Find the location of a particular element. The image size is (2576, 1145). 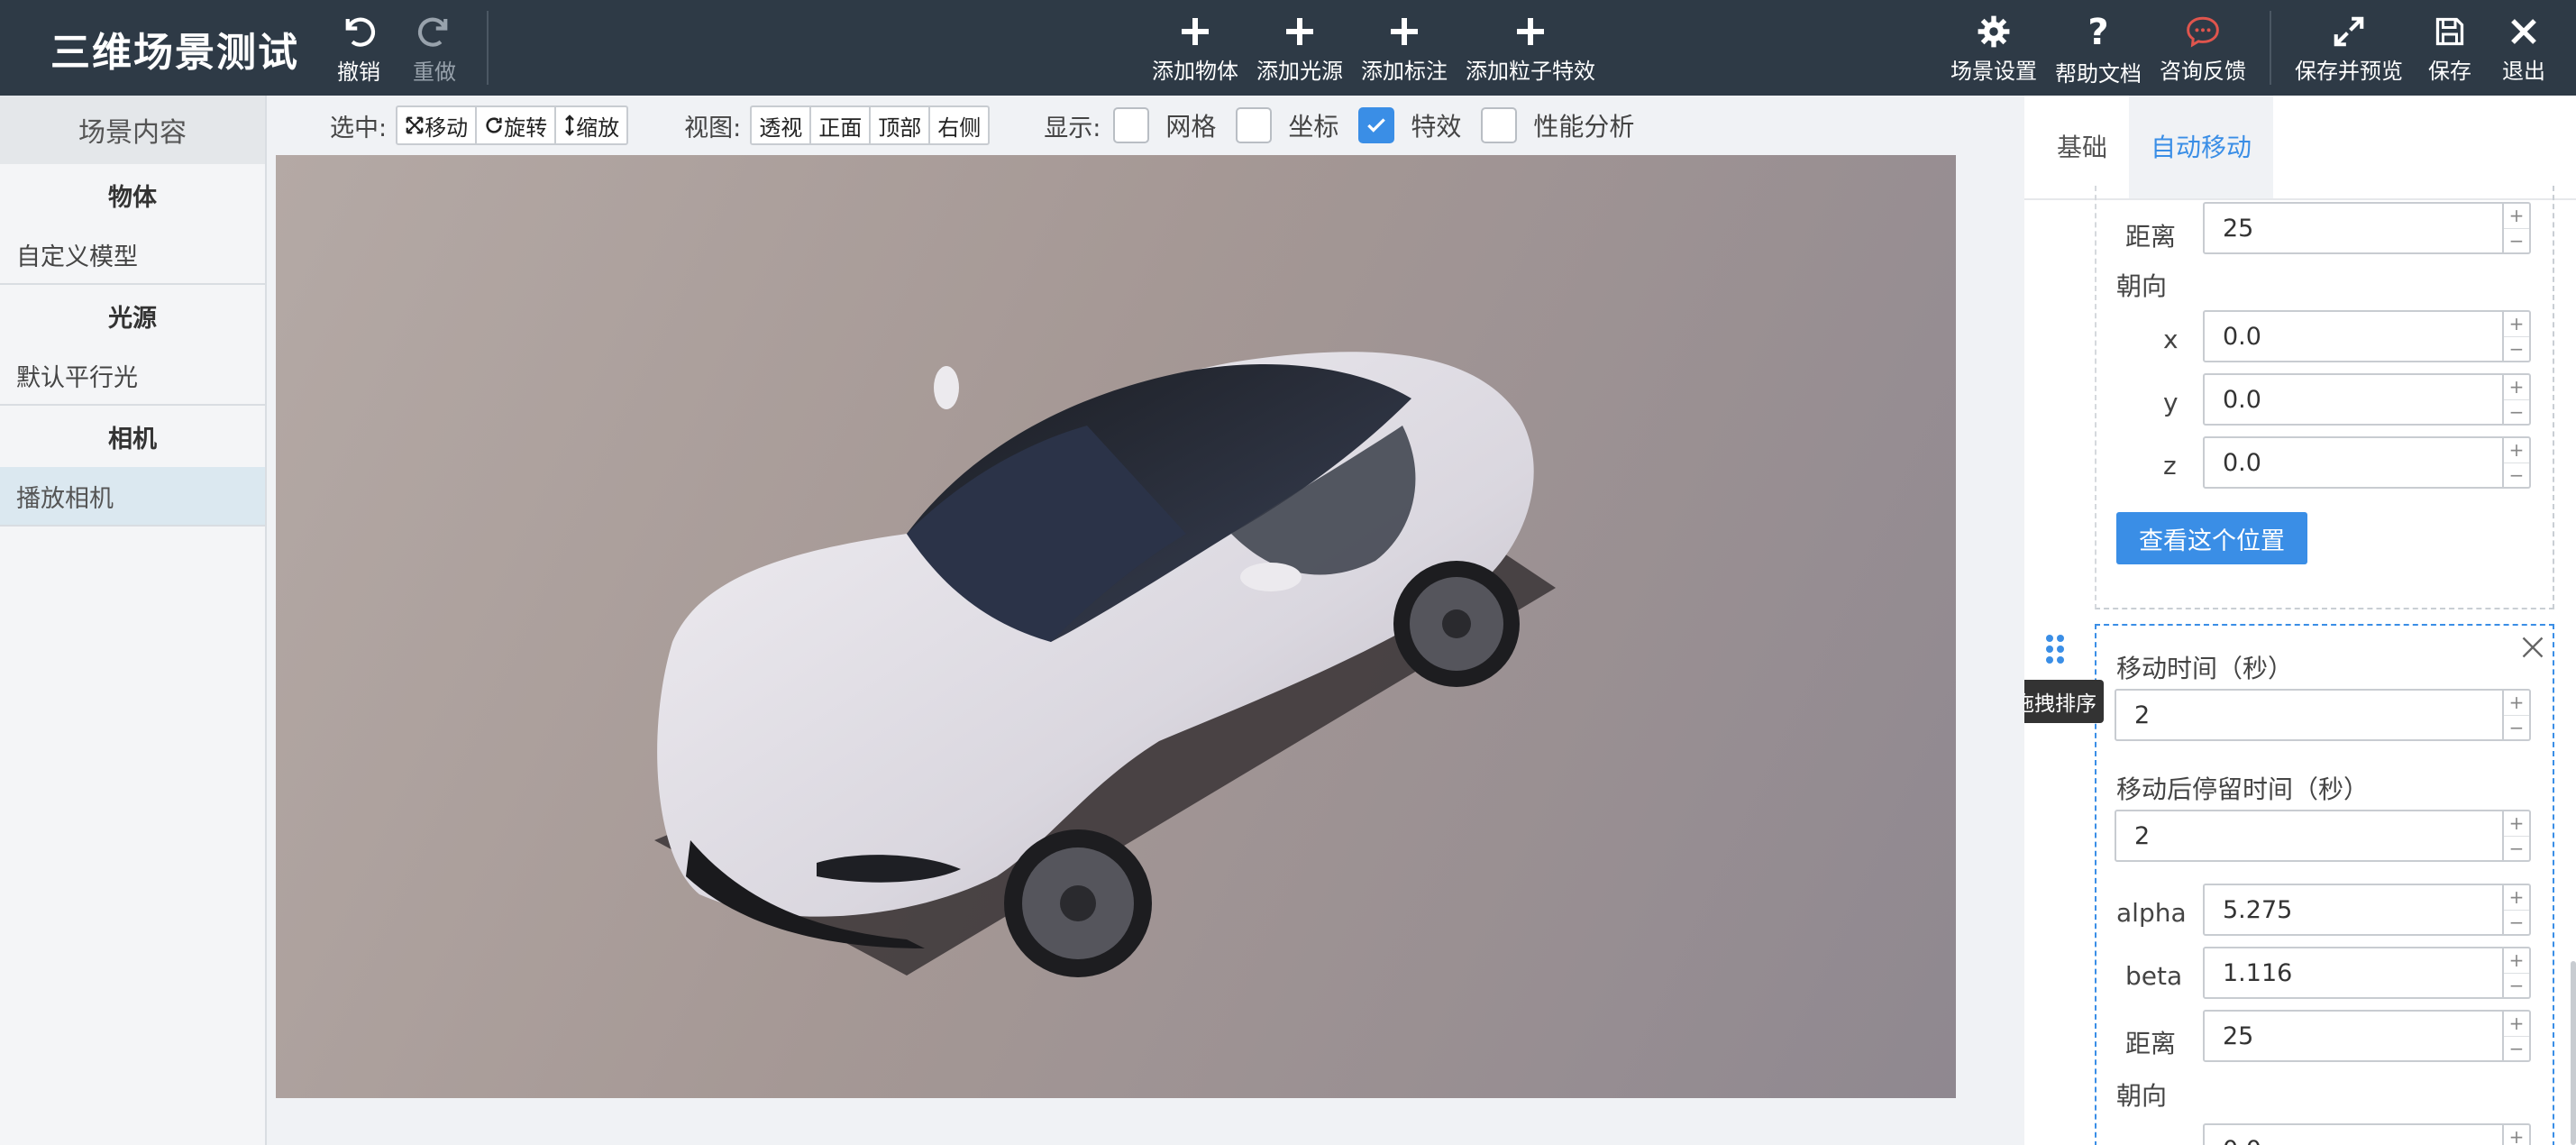

checkmark-icon is located at coordinates (1376, 125).